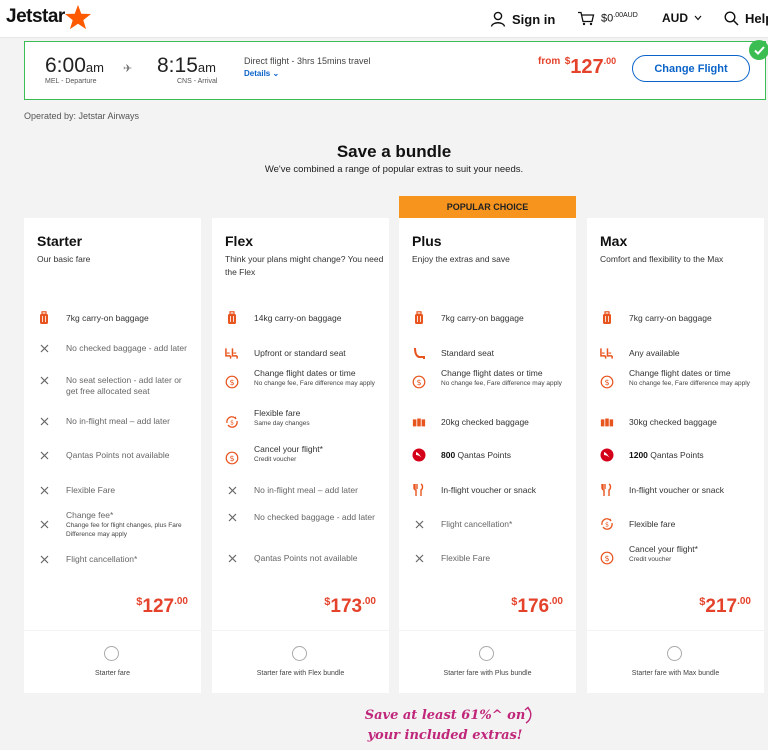  I want to click on feature-label: Upfront or standard seat, so click(300, 353).